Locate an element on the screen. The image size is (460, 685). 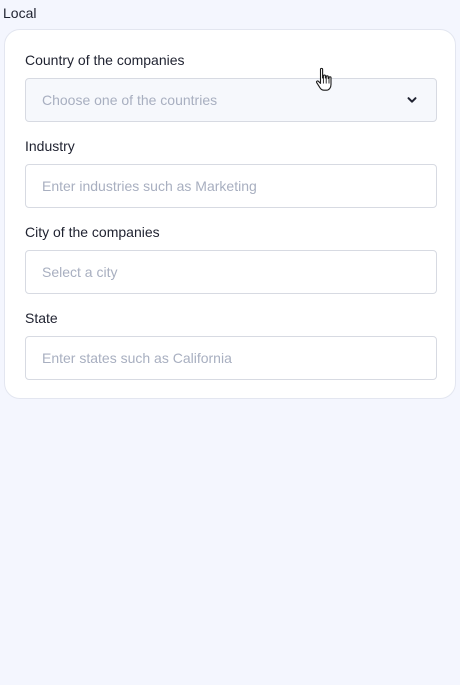
state-label: State is located at coordinates (41, 318).